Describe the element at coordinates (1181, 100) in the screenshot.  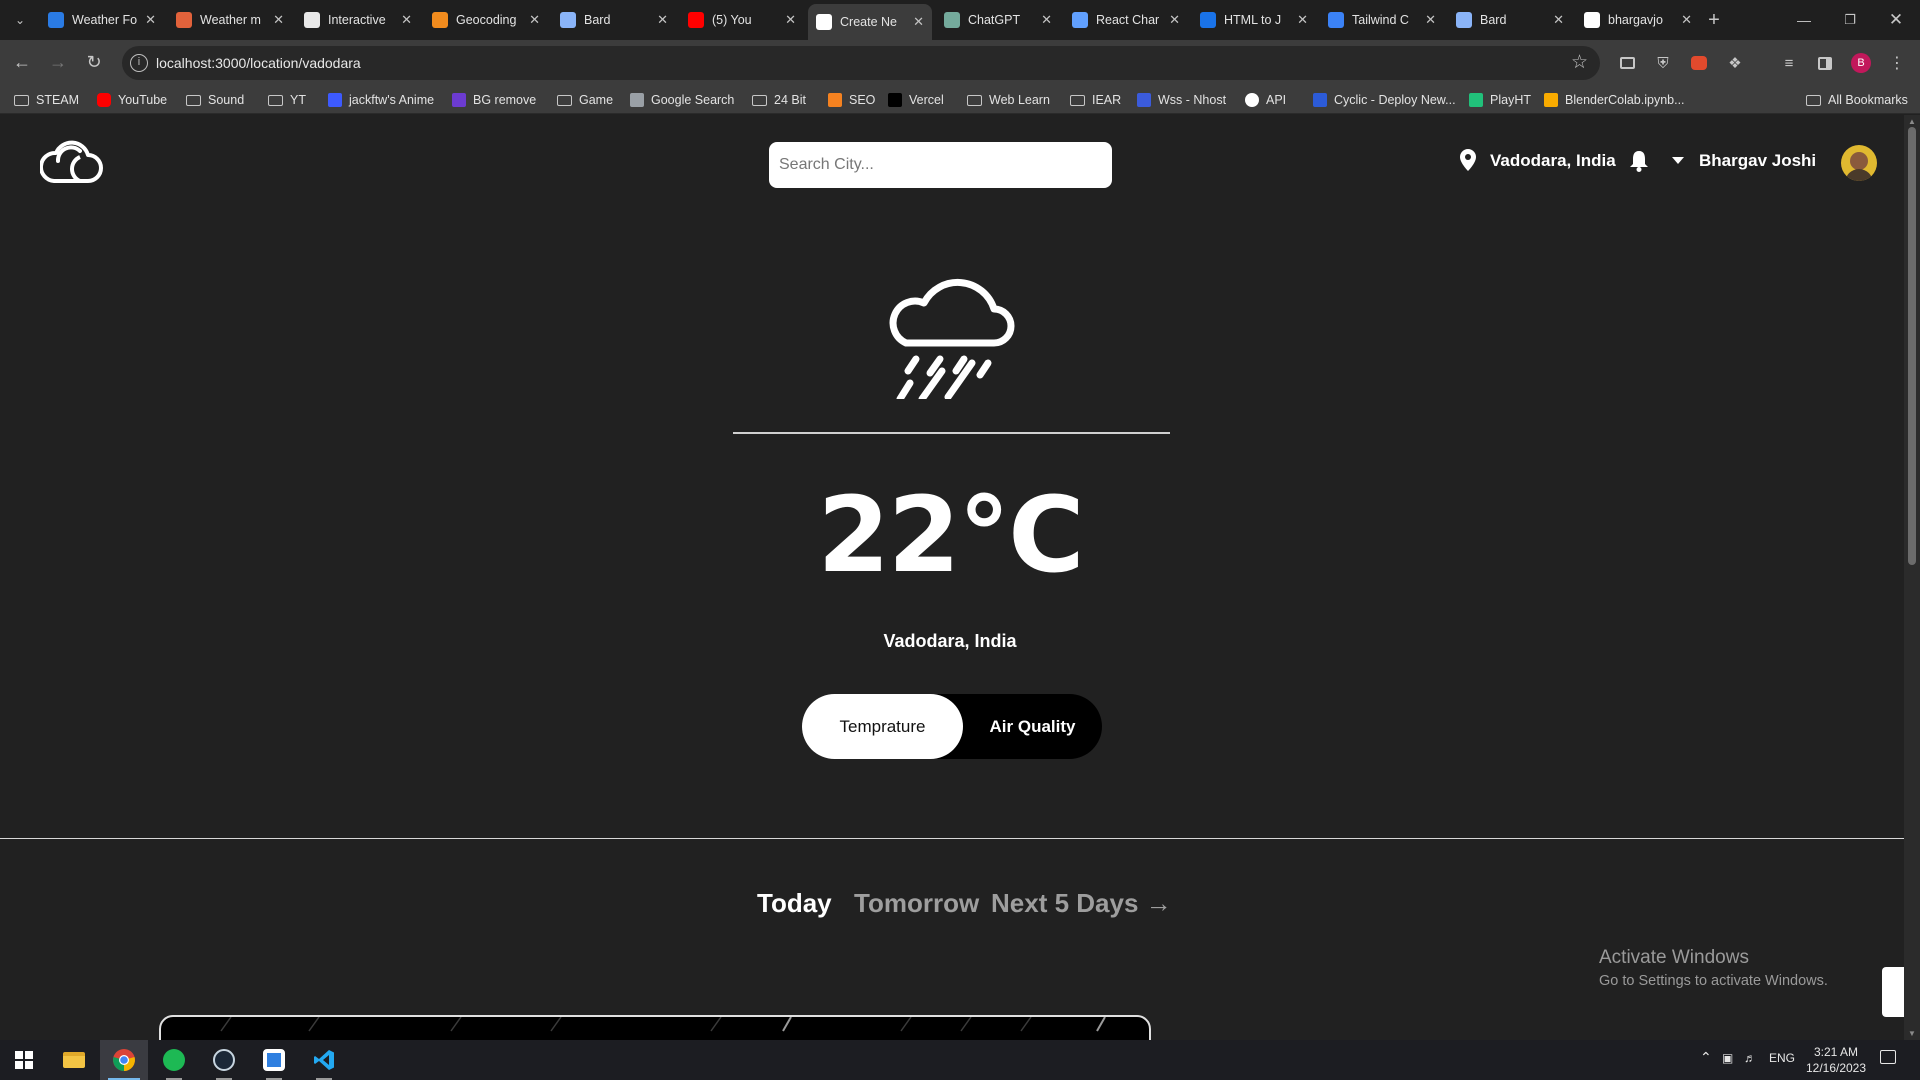
I see `bookmark-item: Wss - Nhost` at that location.